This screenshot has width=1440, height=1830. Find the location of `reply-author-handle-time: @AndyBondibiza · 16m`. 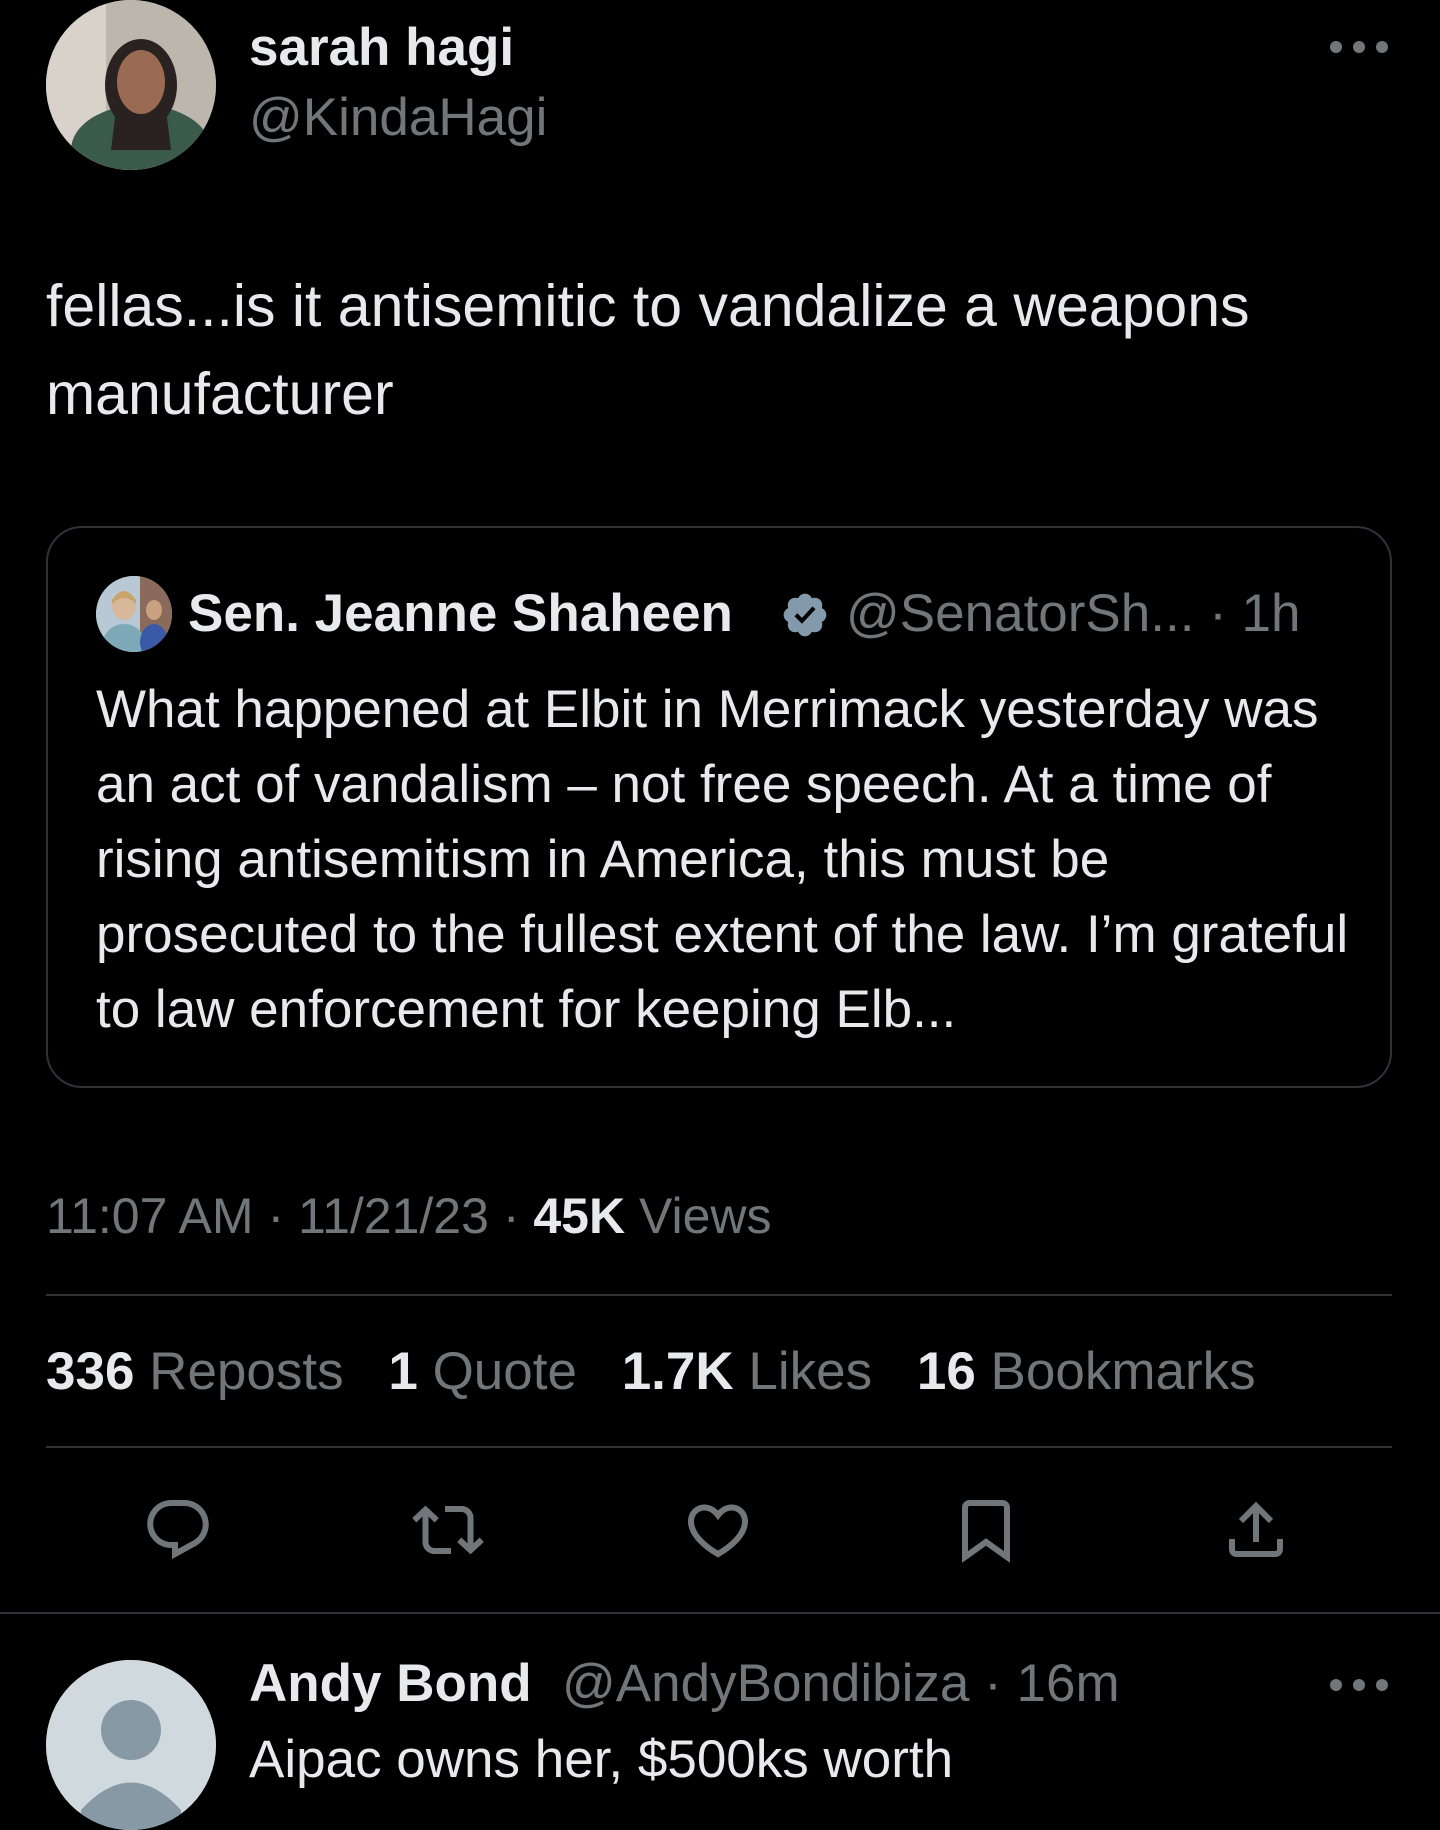

reply-author-handle-time: @AndyBondibiza · 16m is located at coordinates (841, 1684).